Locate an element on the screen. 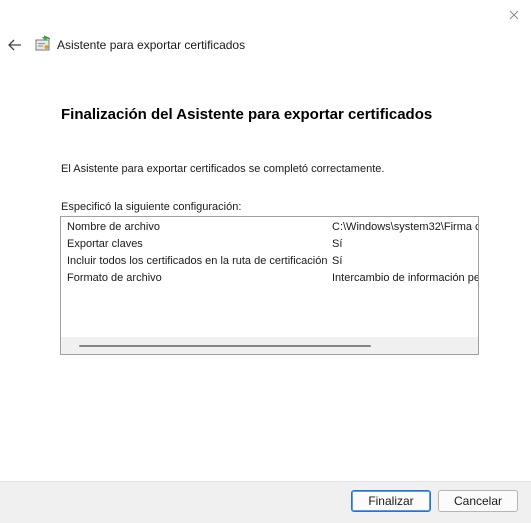 This screenshot has width=531, height=523. back-button is located at coordinates (15, 45).